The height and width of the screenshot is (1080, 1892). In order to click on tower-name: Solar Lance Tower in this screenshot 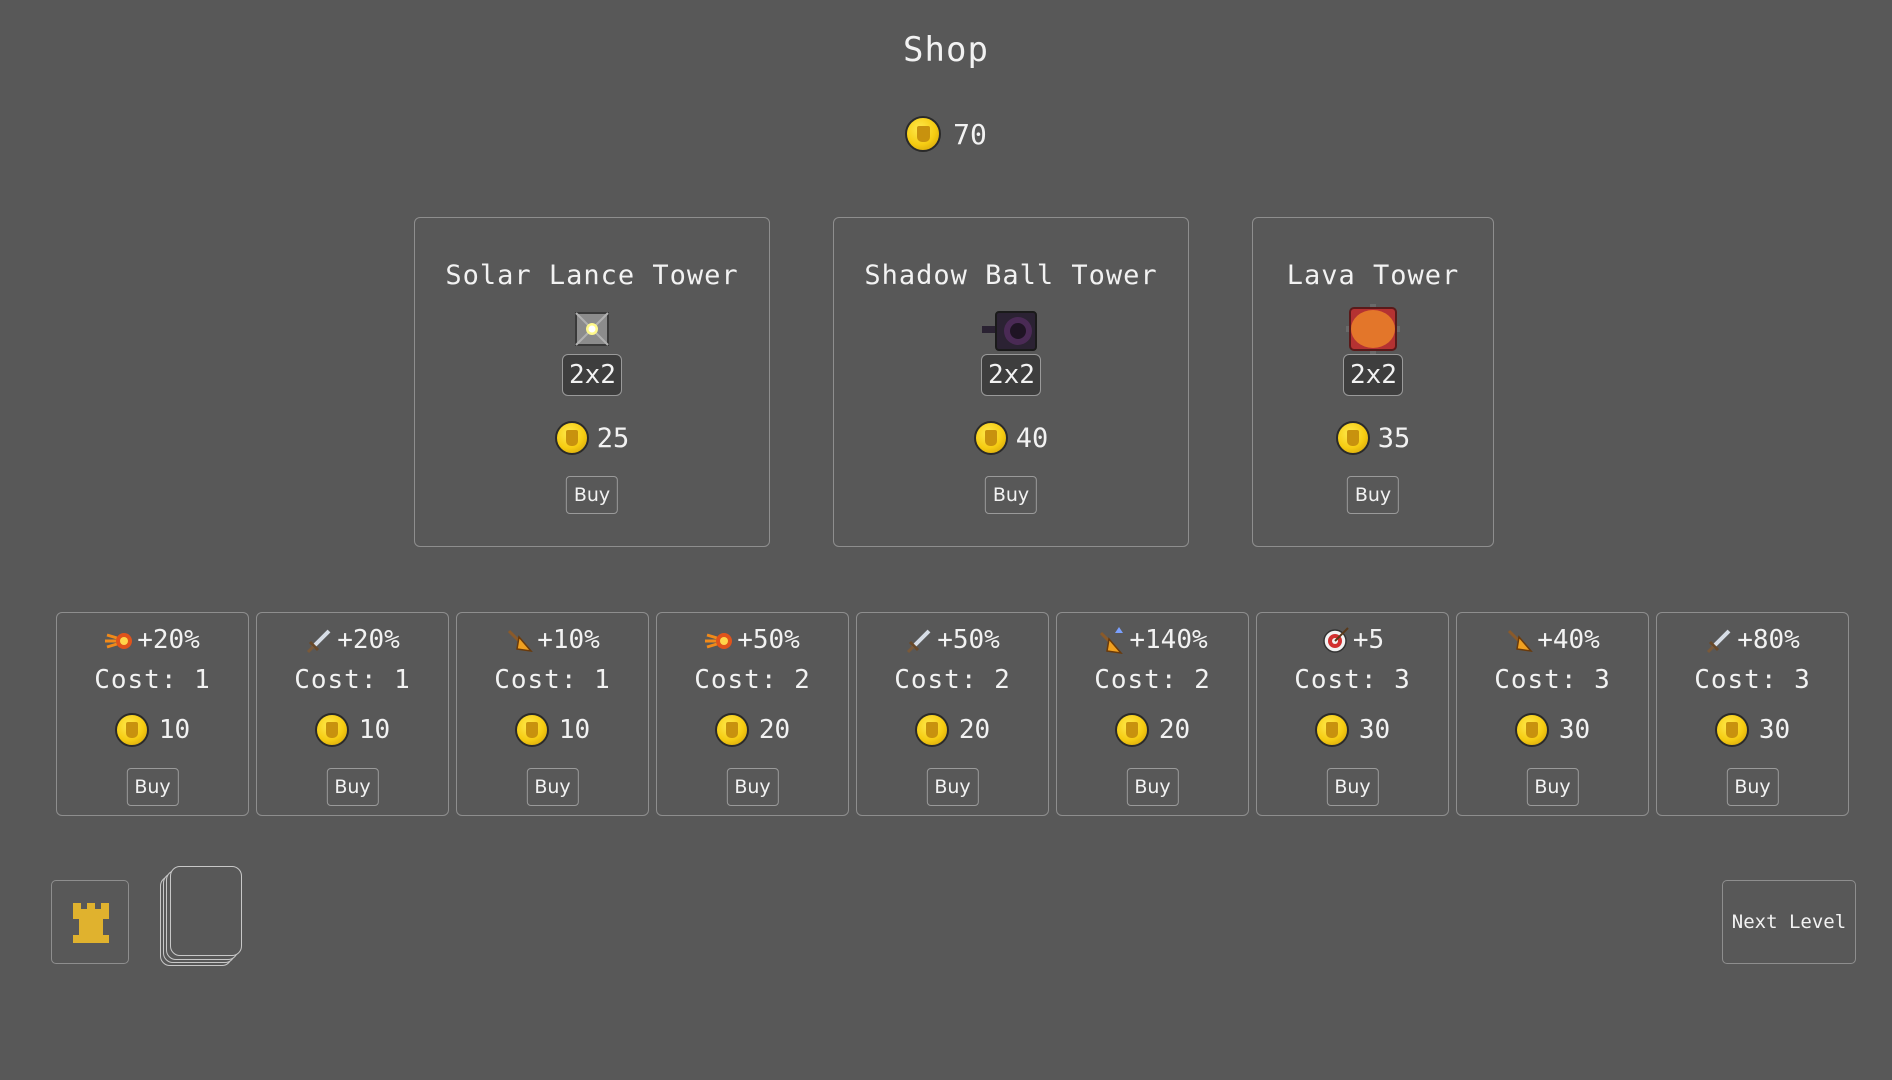, I will do `click(592, 275)`.